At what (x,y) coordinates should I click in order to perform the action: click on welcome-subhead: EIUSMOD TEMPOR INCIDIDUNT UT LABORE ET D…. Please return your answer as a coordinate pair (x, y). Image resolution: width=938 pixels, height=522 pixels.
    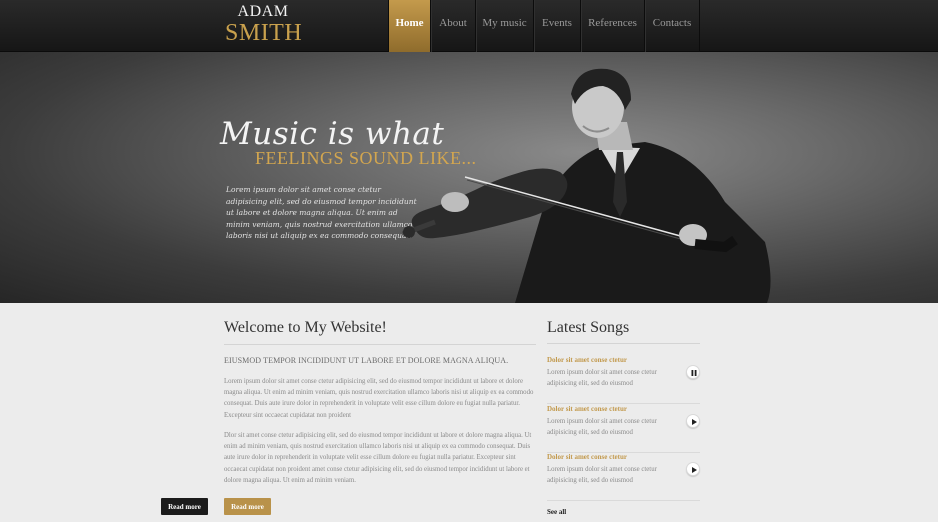
    Looking at the image, I should click on (366, 360).